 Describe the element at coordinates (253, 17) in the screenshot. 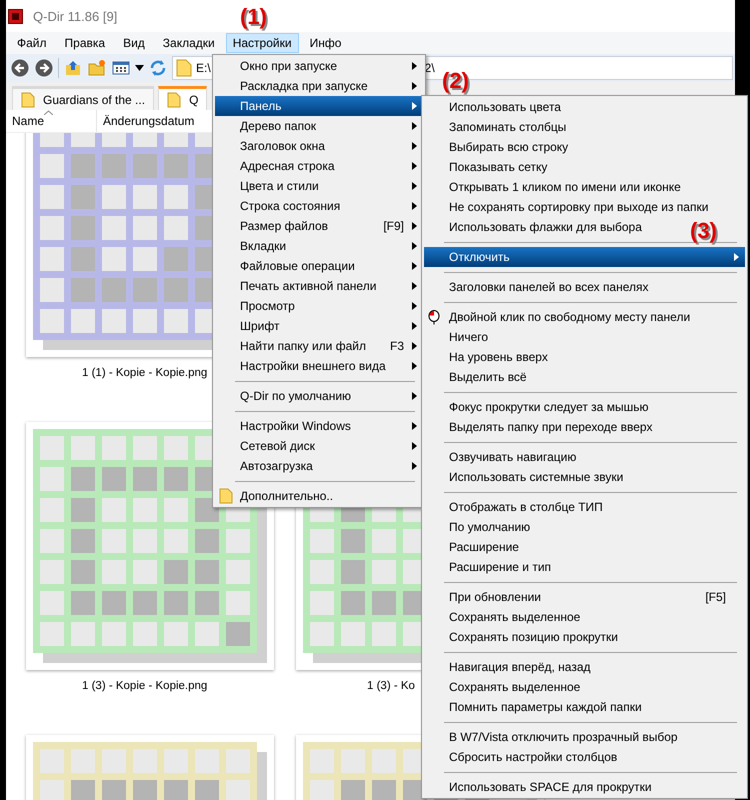

I see `step-annotation: (1)` at that location.